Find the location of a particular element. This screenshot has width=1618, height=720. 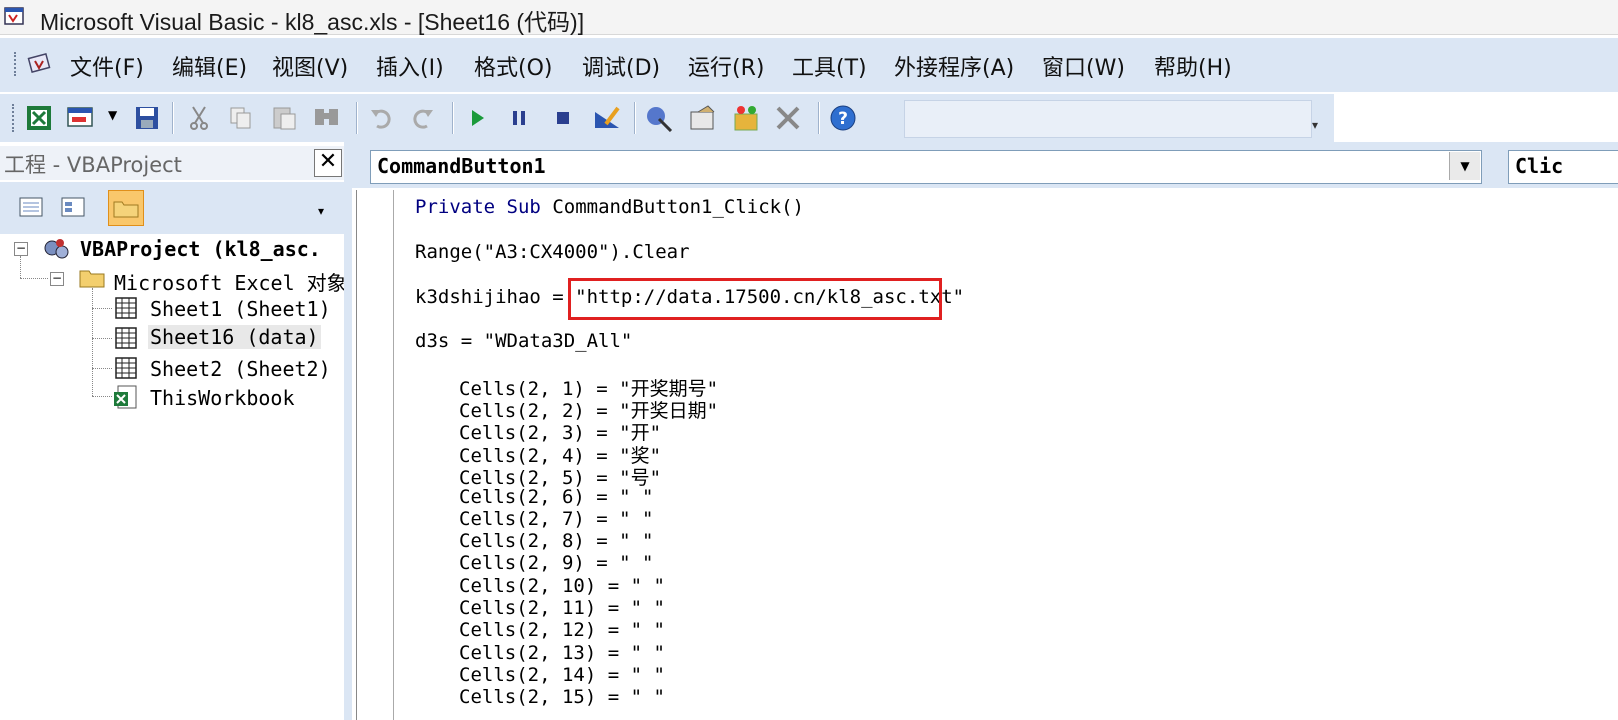

menu-edit: 编辑(E) is located at coordinates (209, 66).